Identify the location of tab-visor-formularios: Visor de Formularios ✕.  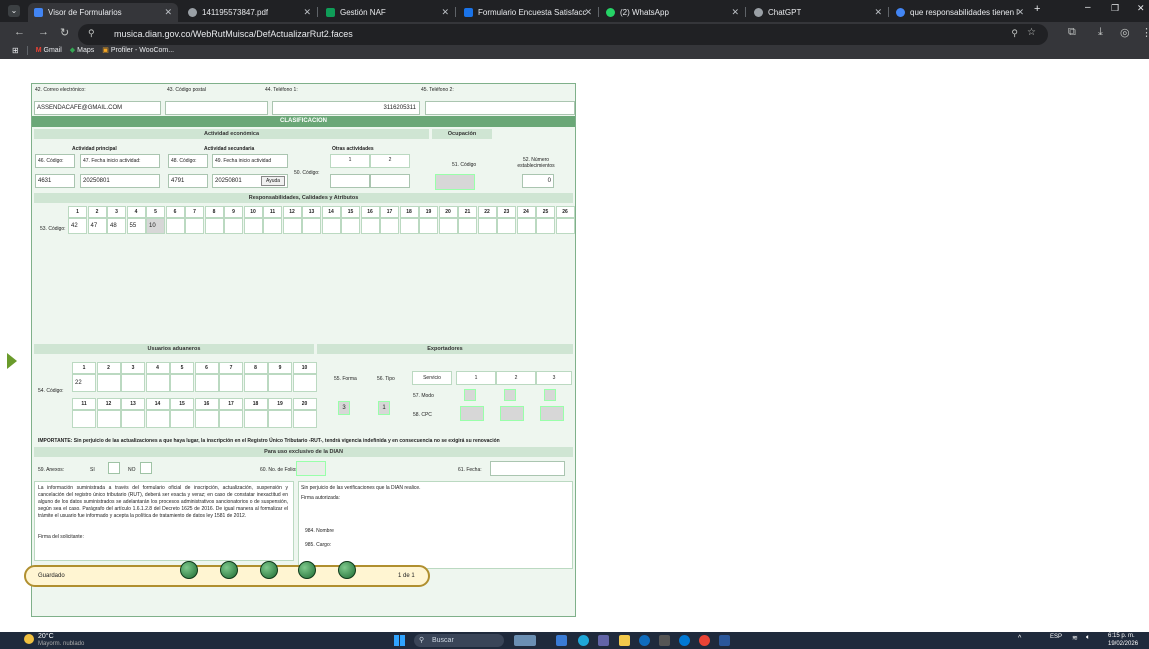
(103, 12).